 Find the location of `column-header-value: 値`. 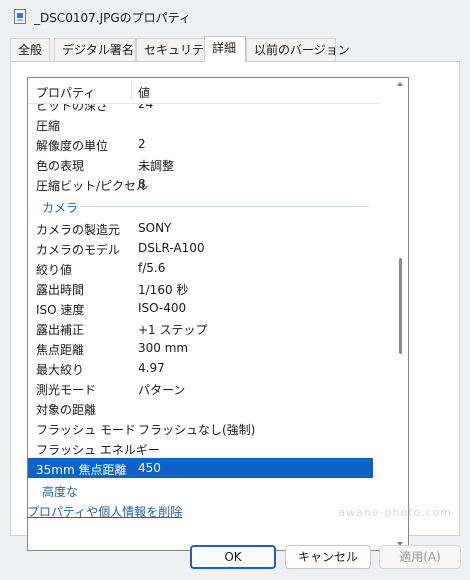

column-header-value: 値 is located at coordinates (144, 92).